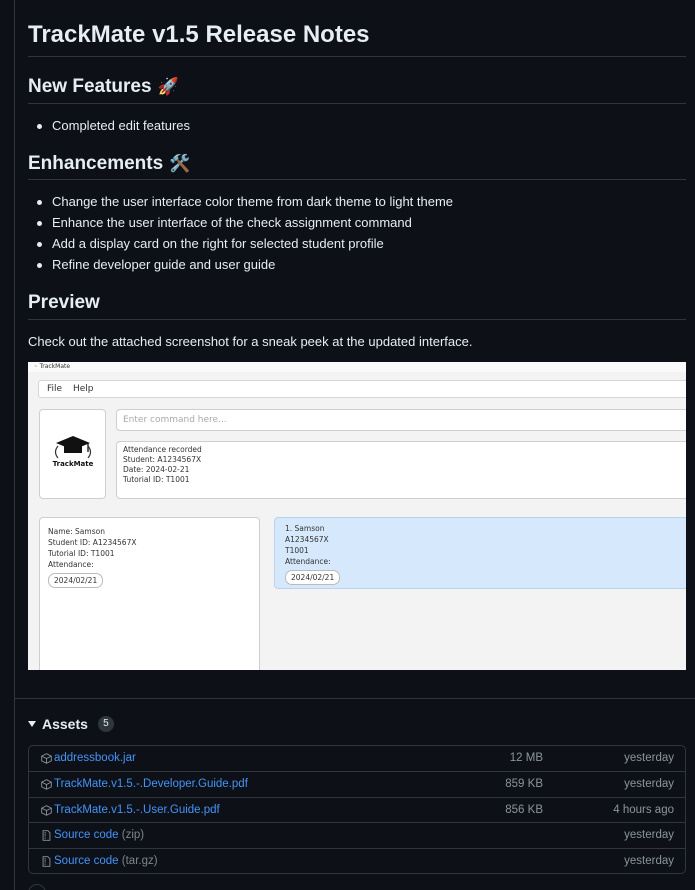 This screenshot has width=695, height=890. I want to click on assets-toggle: Assets 5, so click(71, 724).